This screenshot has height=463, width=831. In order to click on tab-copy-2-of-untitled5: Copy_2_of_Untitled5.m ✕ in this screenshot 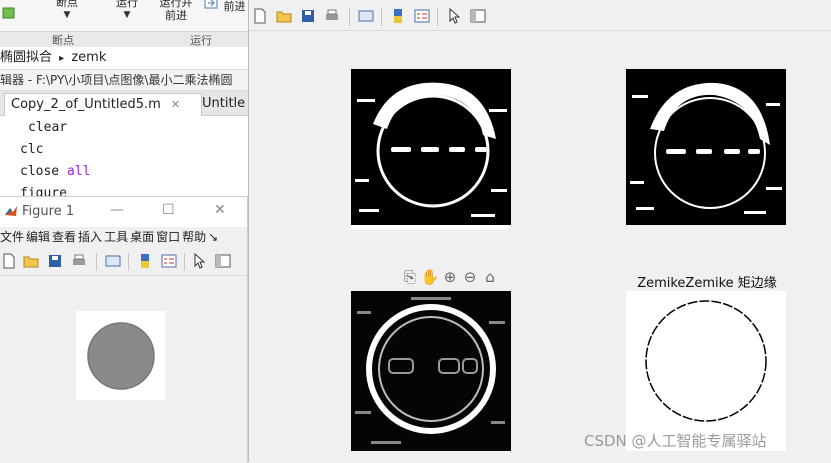, I will do `click(103, 104)`.